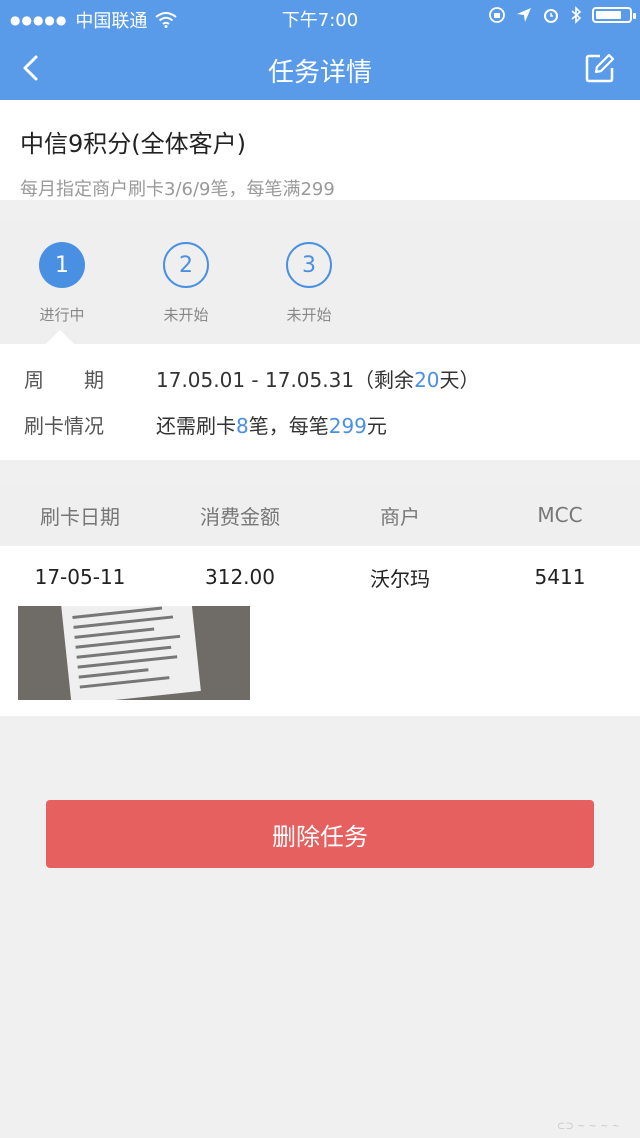 This screenshot has width=640, height=1138. What do you see at coordinates (347, 426) in the screenshot?
I see `swipe-amount: 299` at bounding box center [347, 426].